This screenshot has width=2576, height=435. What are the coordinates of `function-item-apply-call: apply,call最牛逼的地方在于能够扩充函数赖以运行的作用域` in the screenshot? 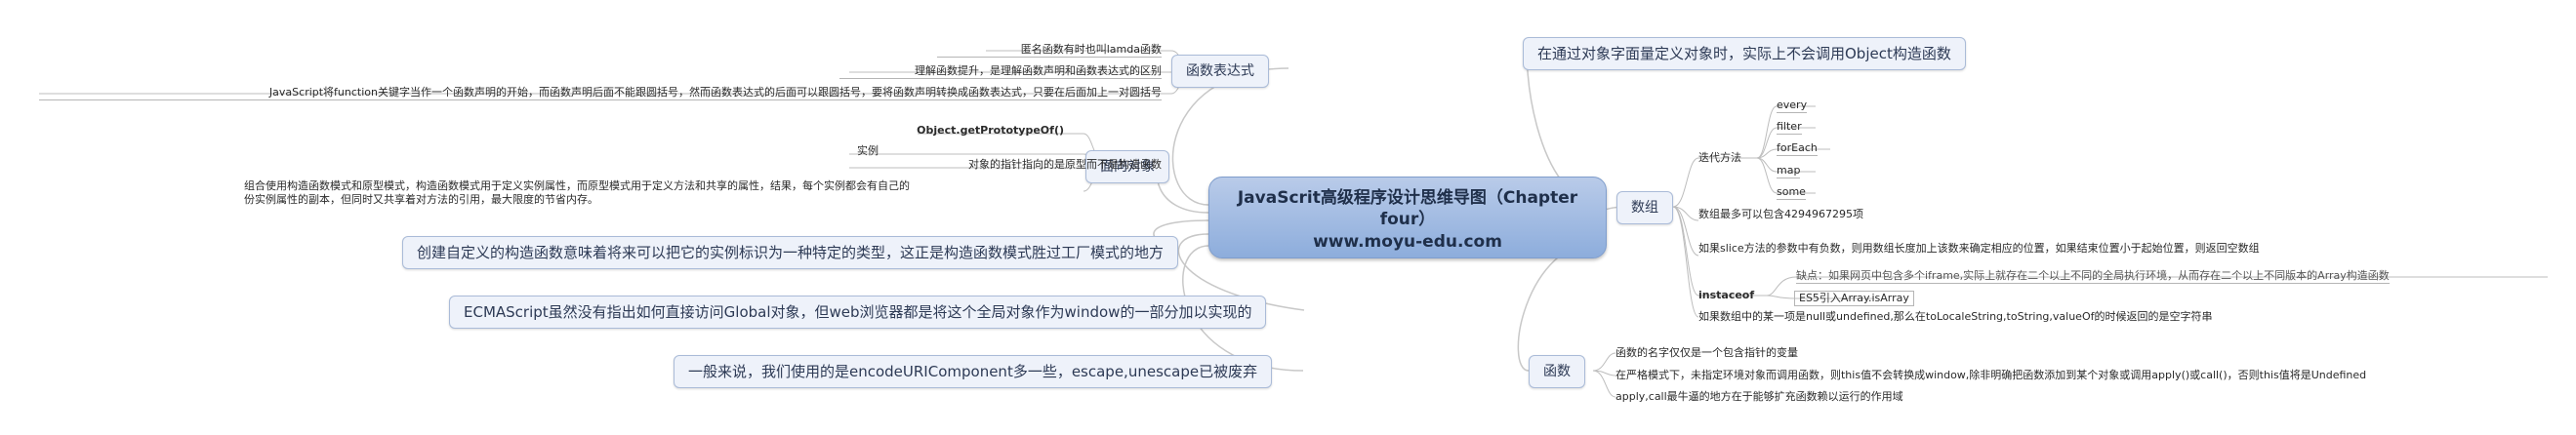 It's located at (1759, 396).